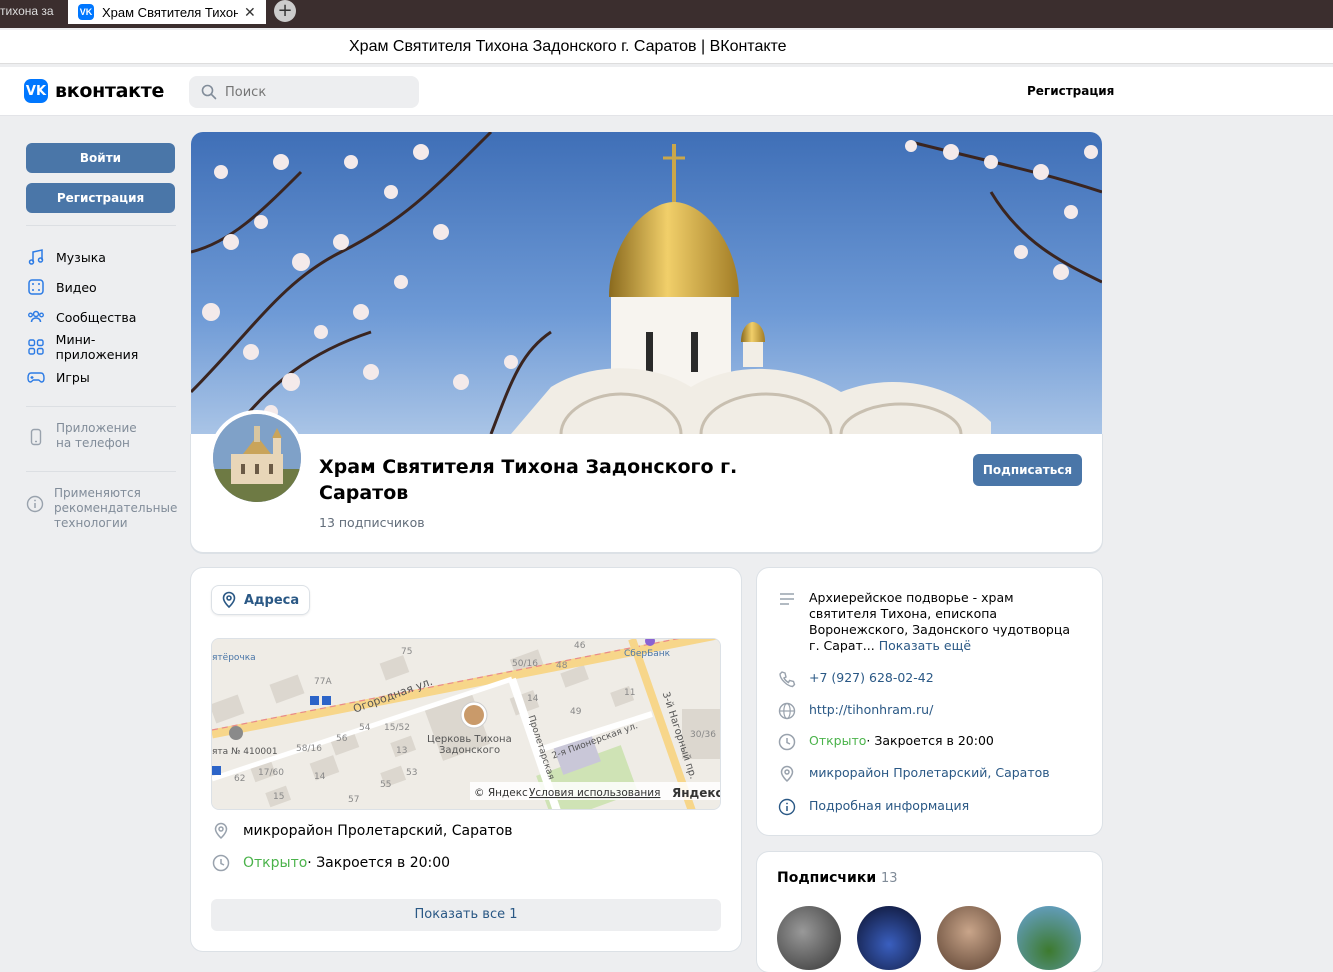  I want to click on sidebar-item-label: Мини-приложения, so click(97, 347).